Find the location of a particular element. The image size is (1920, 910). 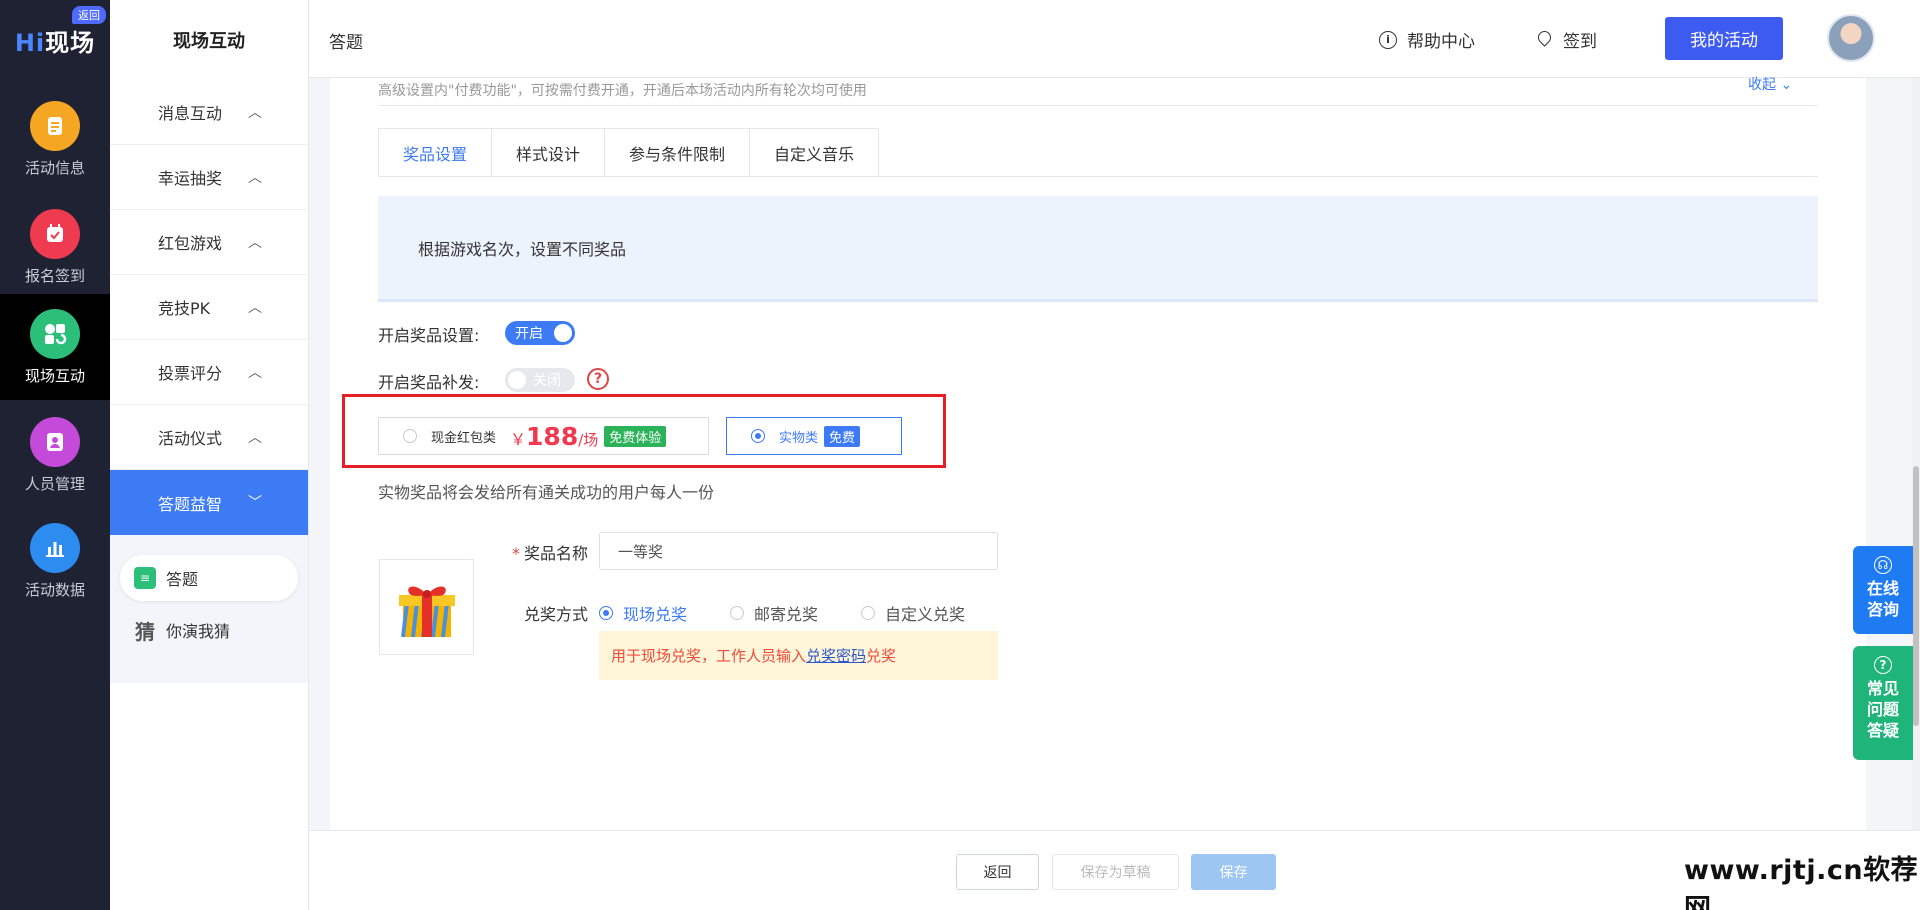

menu-item-ceremony: 活动仪式 ︿ is located at coordinates (209, 437).